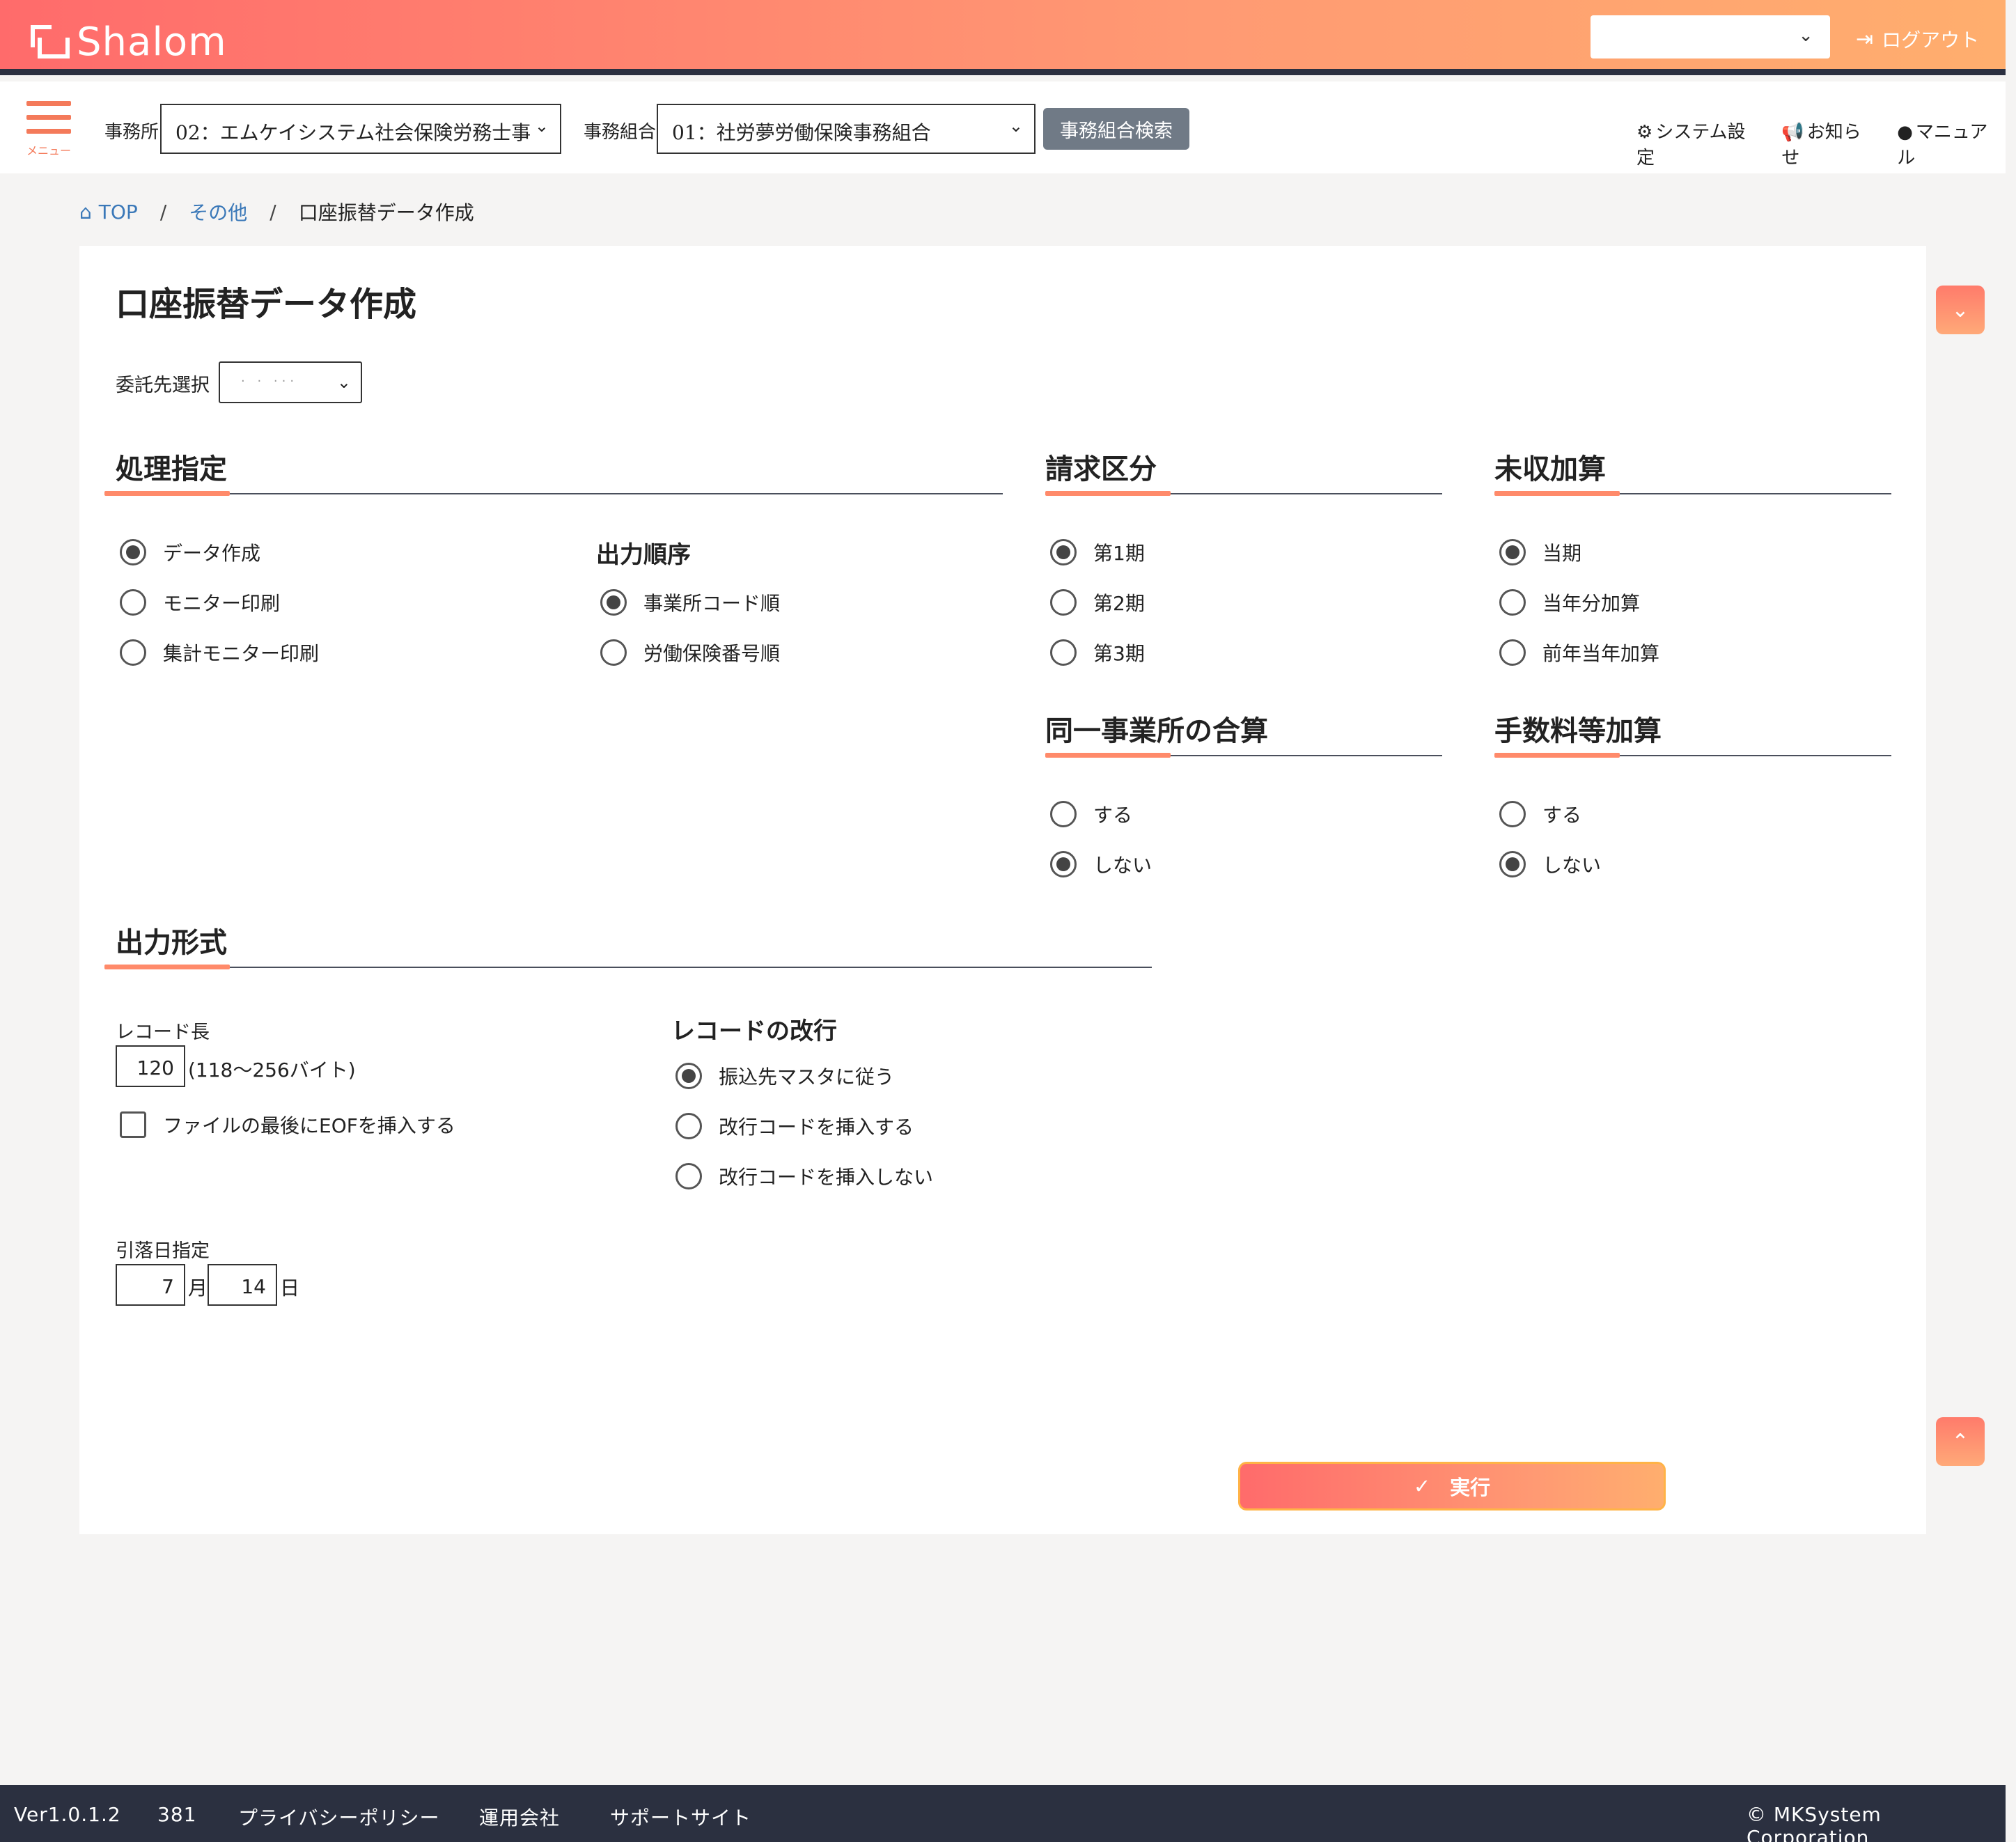  Describe the element at coordinates (1905, 132) in the screenshot. I see `lightbulb-icon: ●` at that location.